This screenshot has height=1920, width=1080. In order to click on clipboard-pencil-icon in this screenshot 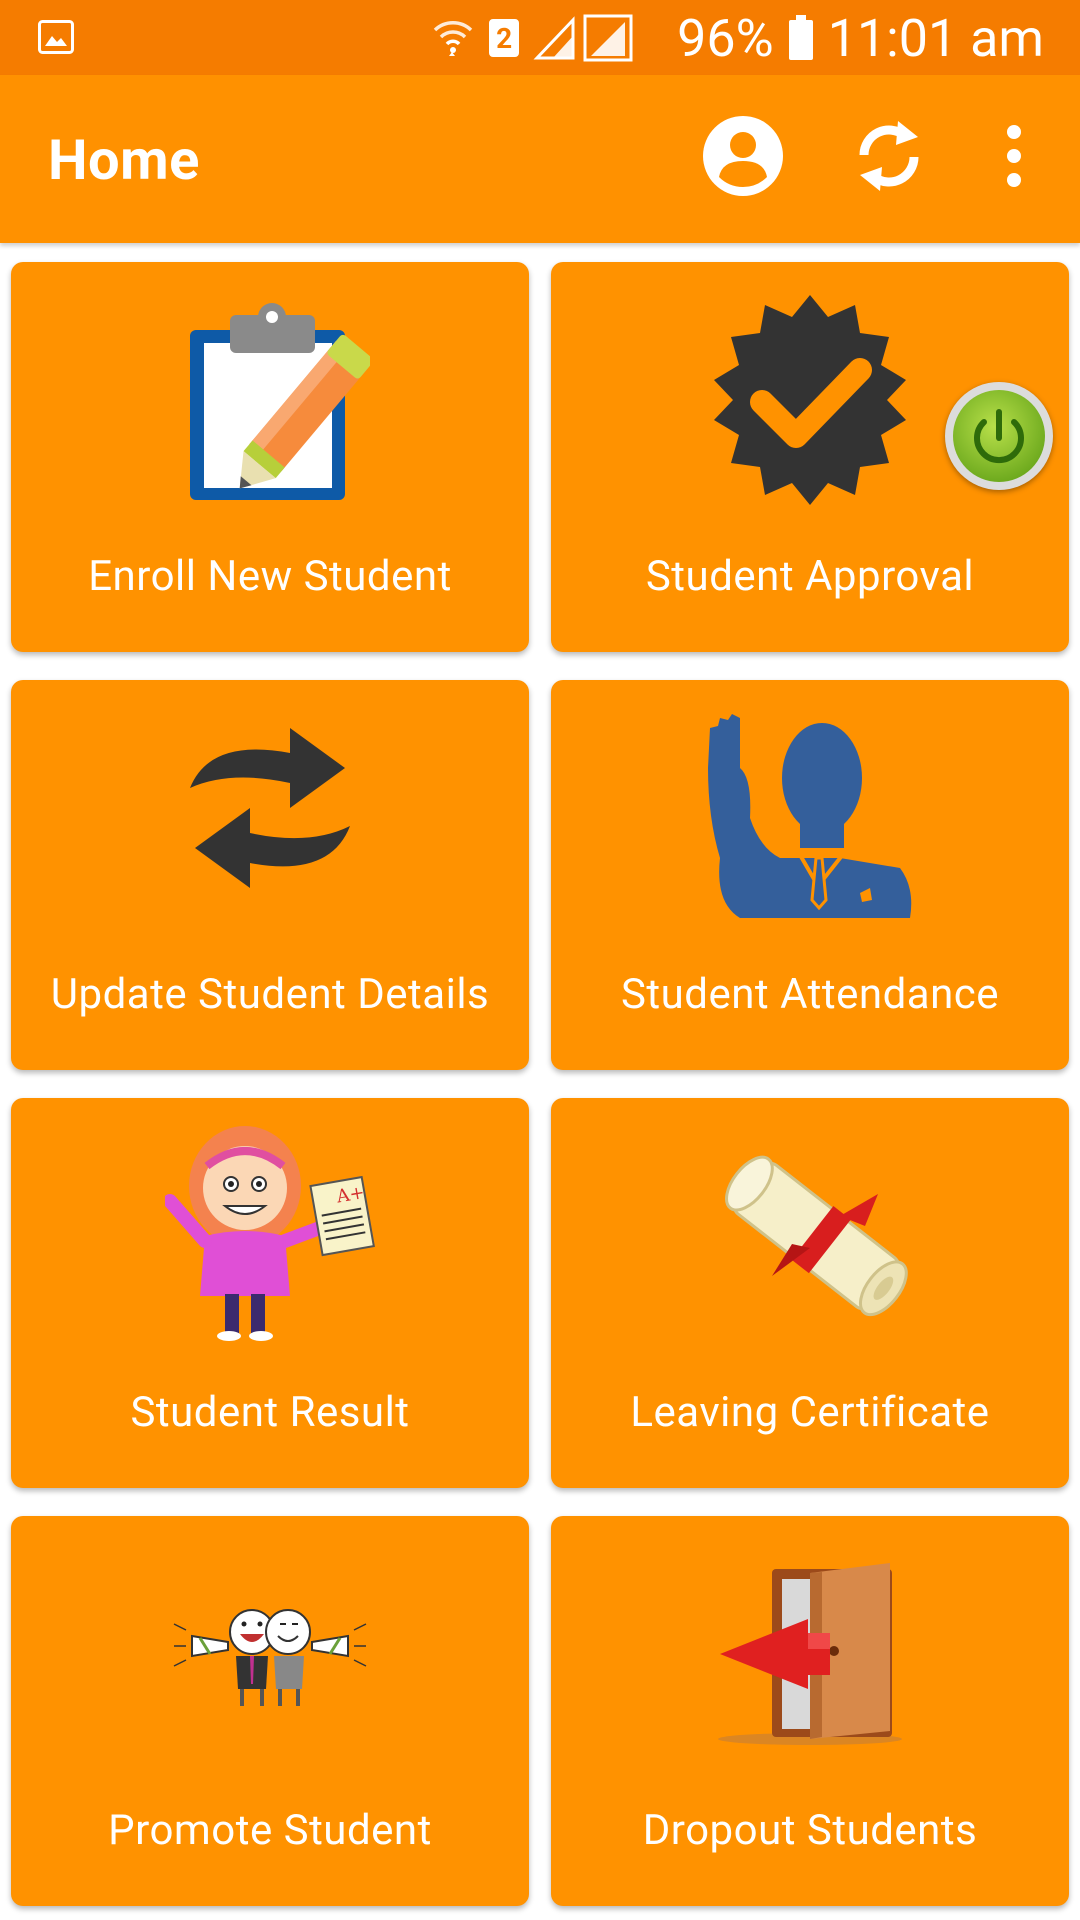, I will do `click(280, 401)`.